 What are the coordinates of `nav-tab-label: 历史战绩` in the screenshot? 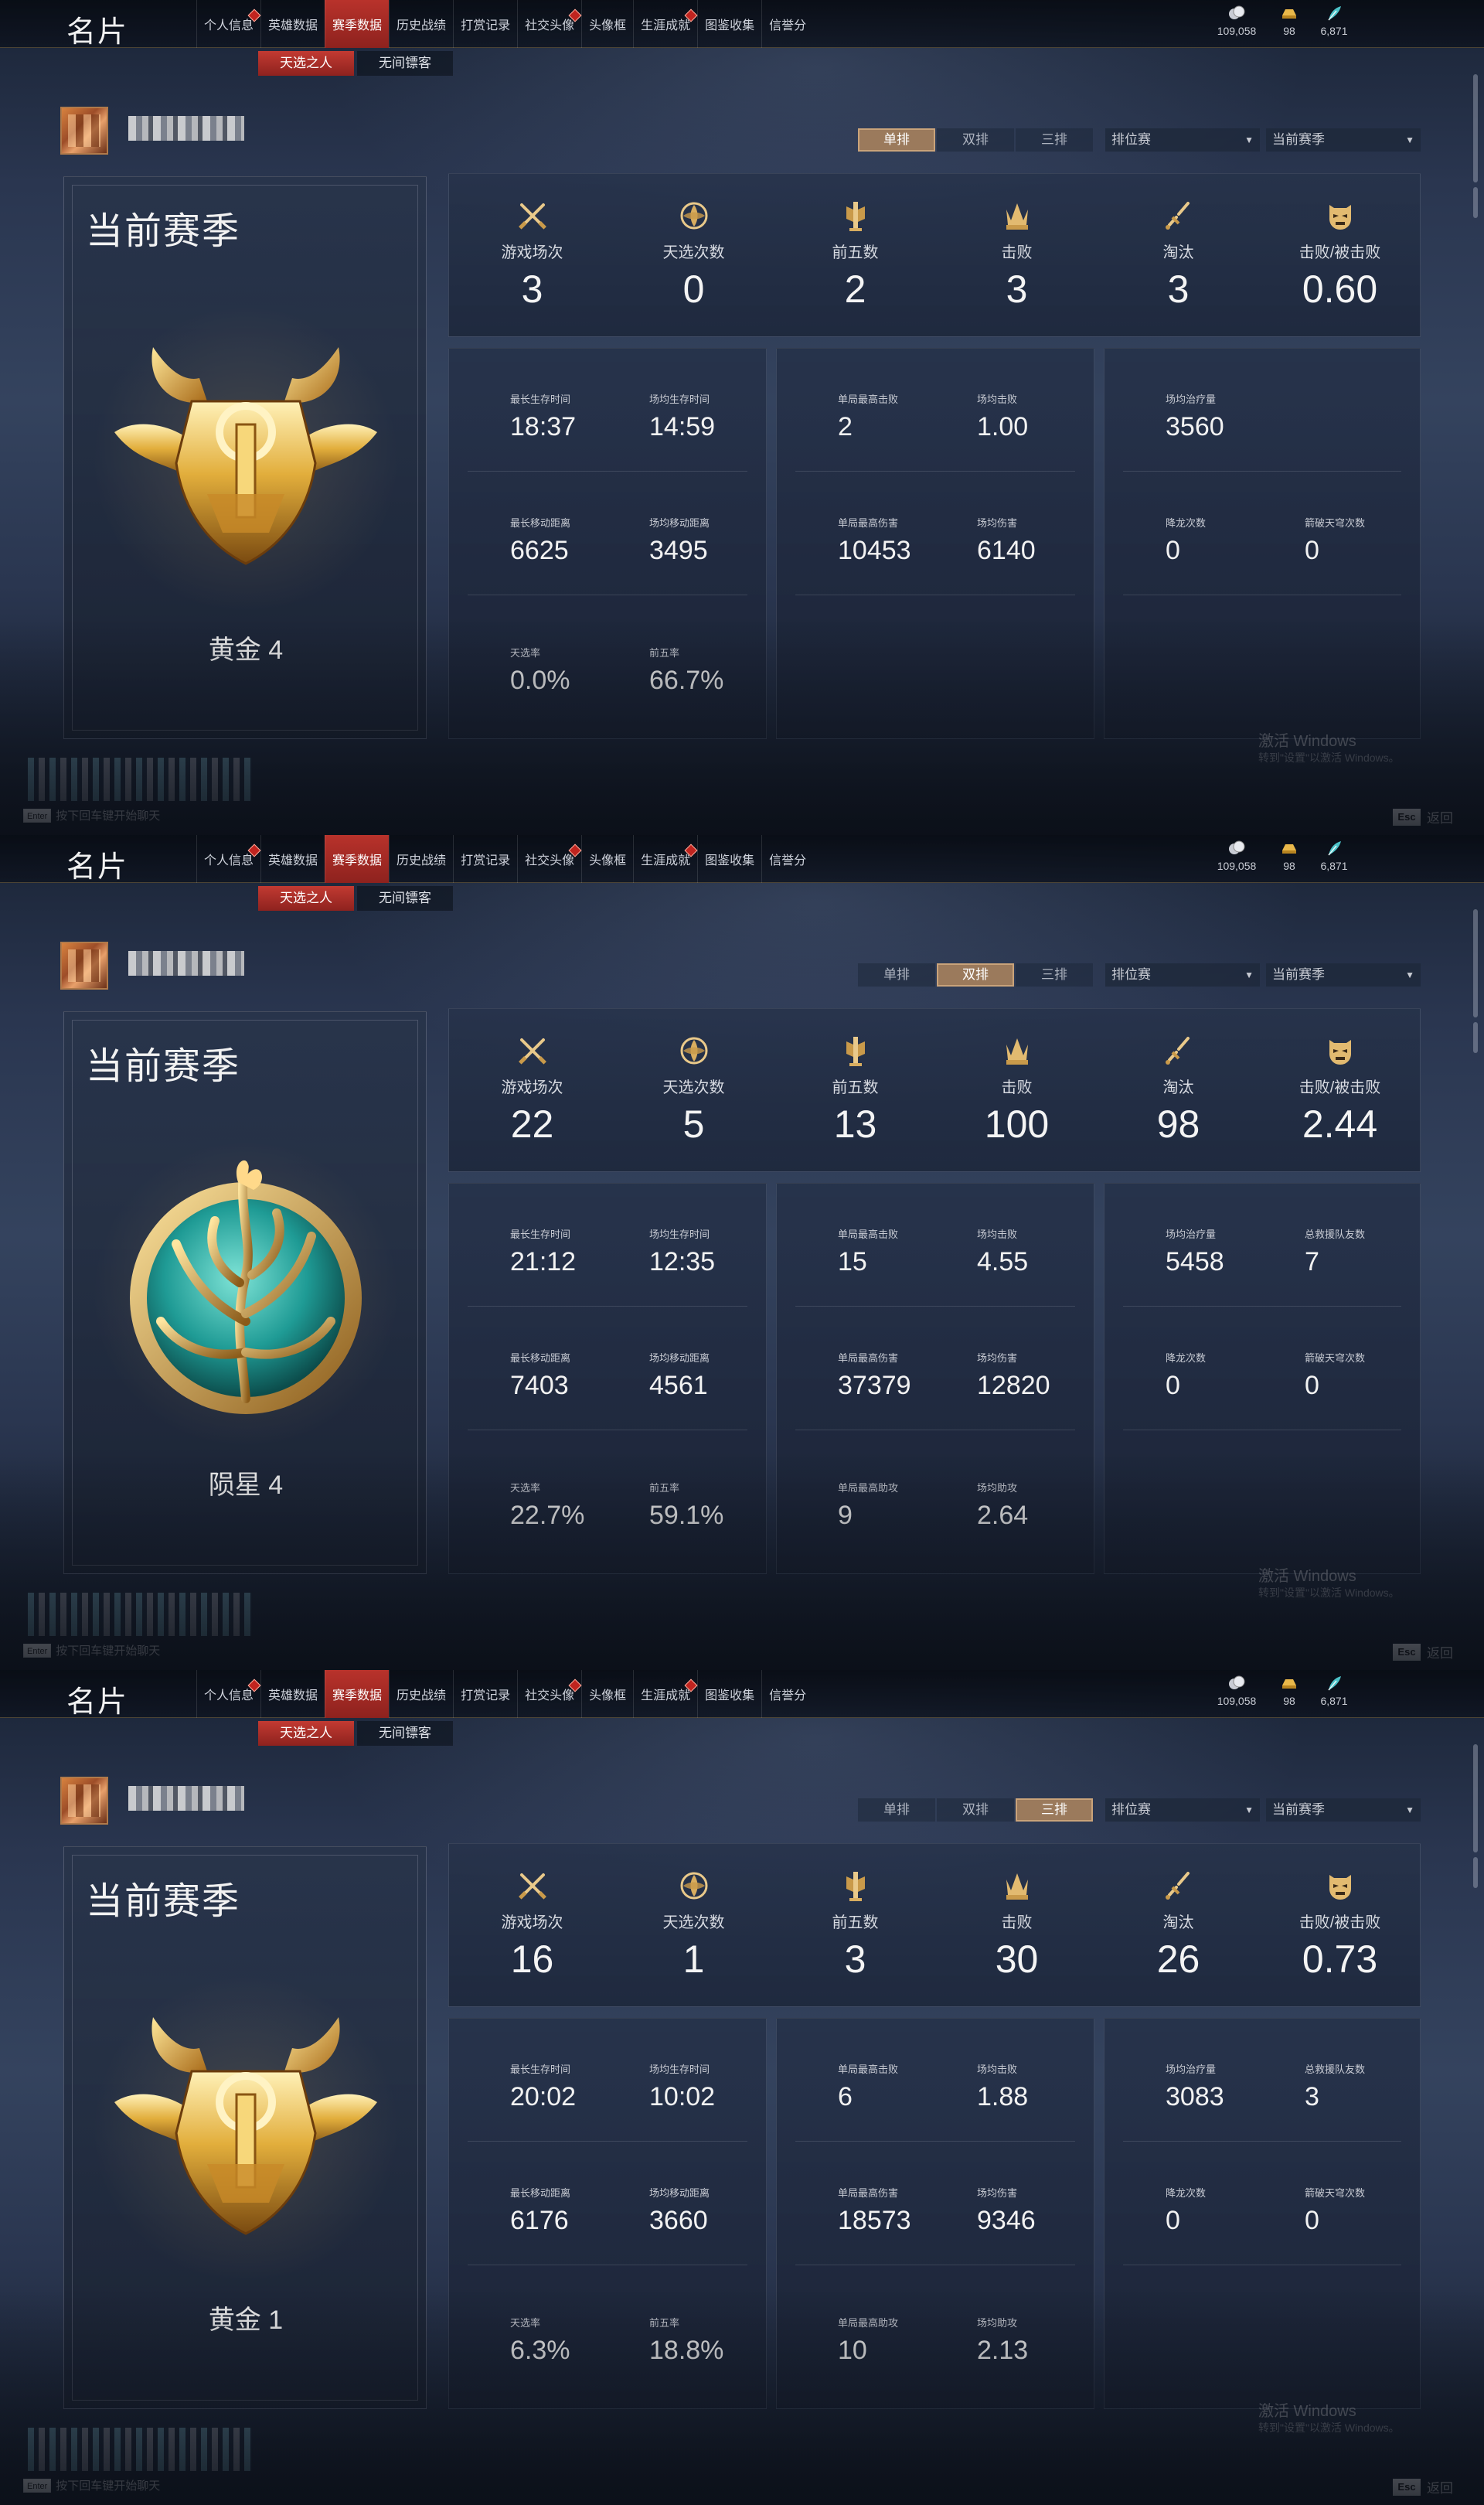 It's located at (422, 1696).